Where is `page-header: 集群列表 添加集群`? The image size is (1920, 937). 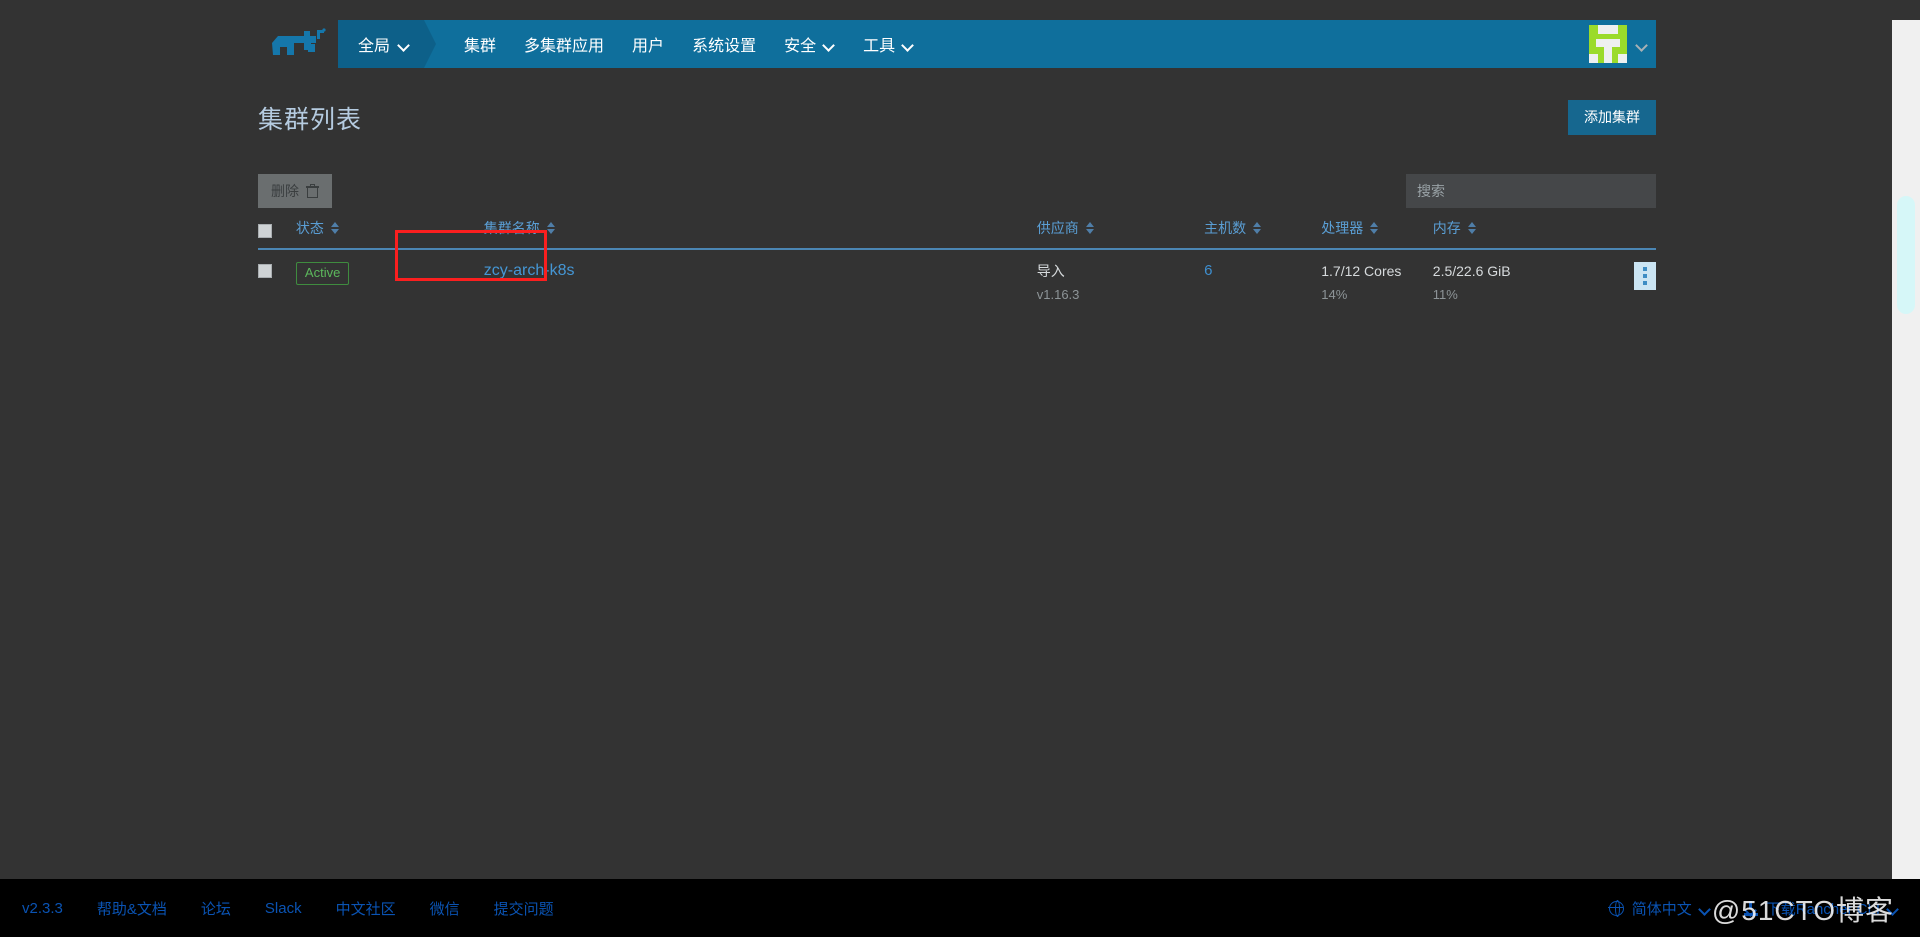 page-header: 集群列表 添加集群 is located at coordinates (957, 122).